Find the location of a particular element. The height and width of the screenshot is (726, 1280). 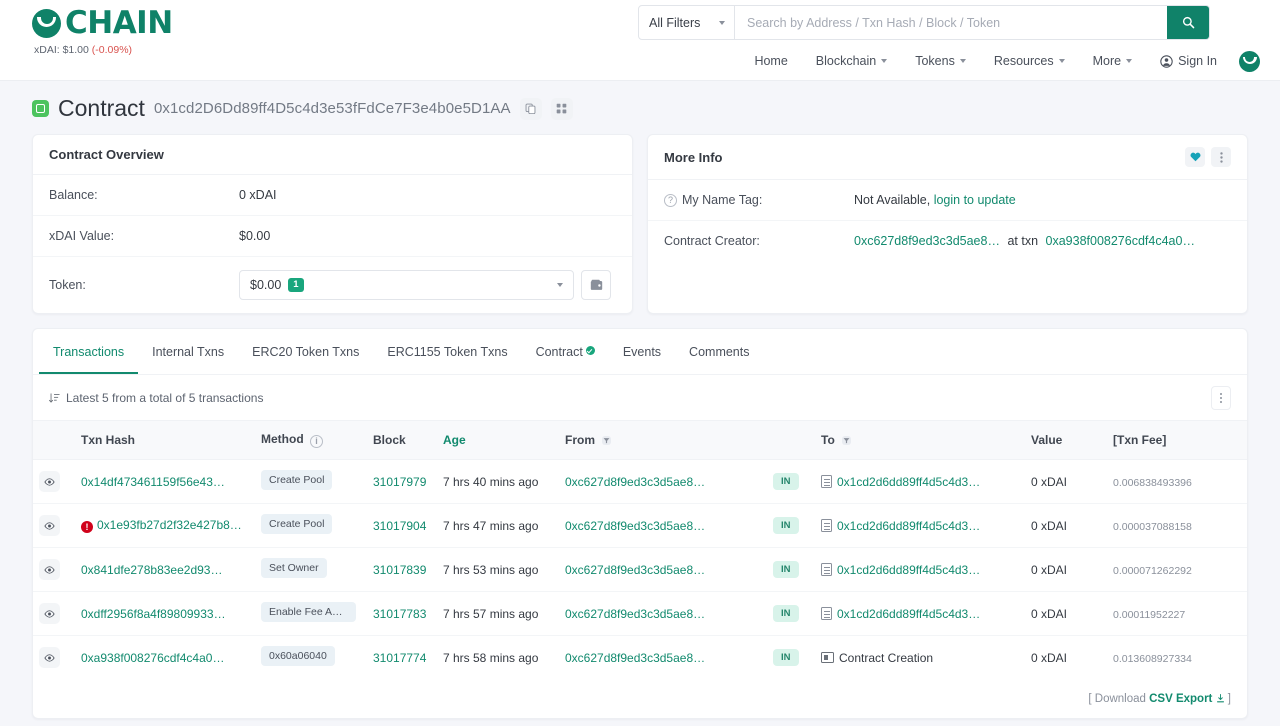

token-select: $0.00 1 is located at coordinates (406, 285).